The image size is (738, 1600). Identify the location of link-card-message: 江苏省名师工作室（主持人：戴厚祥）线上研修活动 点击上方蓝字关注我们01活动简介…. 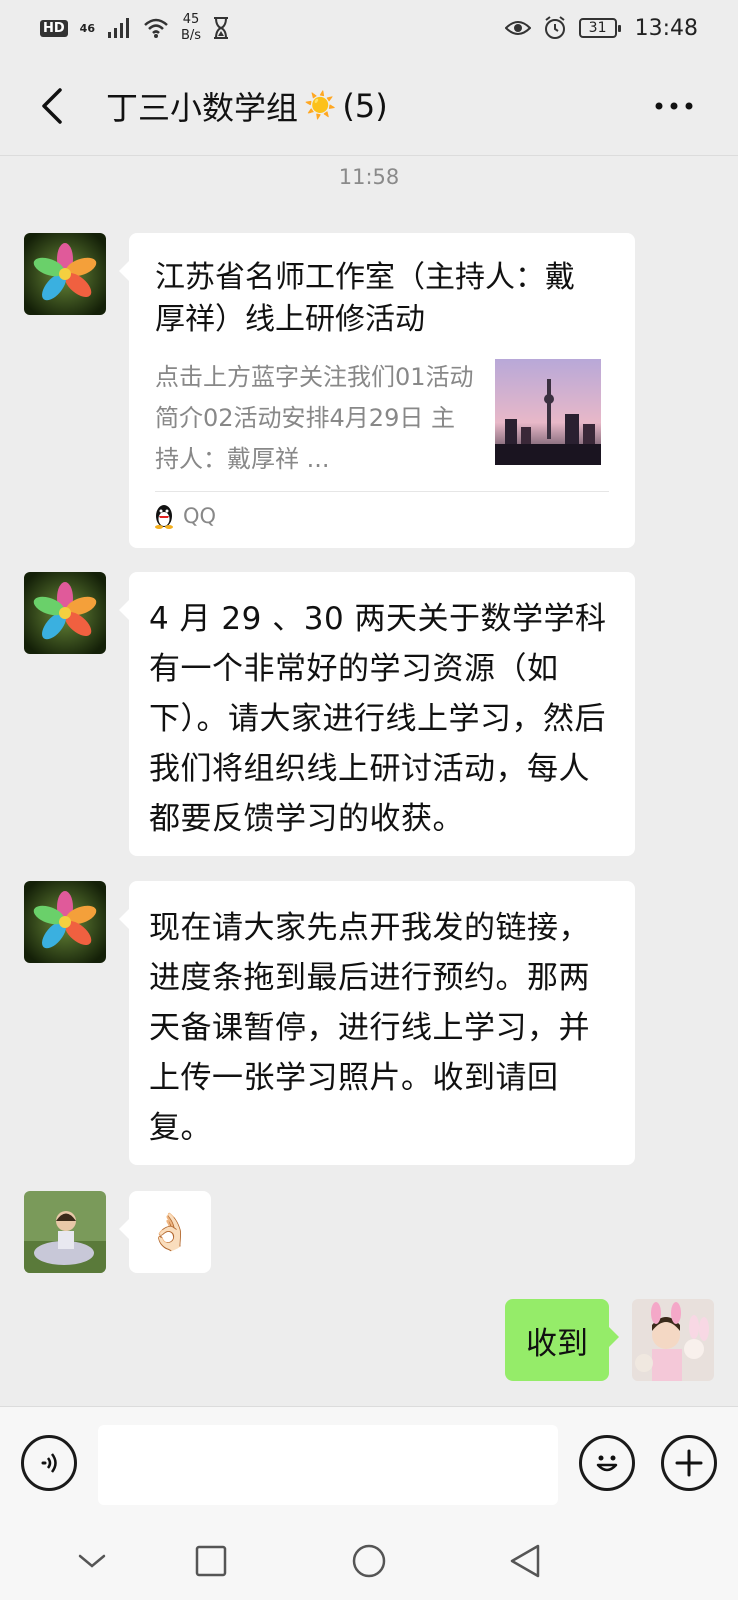
(377, 390).